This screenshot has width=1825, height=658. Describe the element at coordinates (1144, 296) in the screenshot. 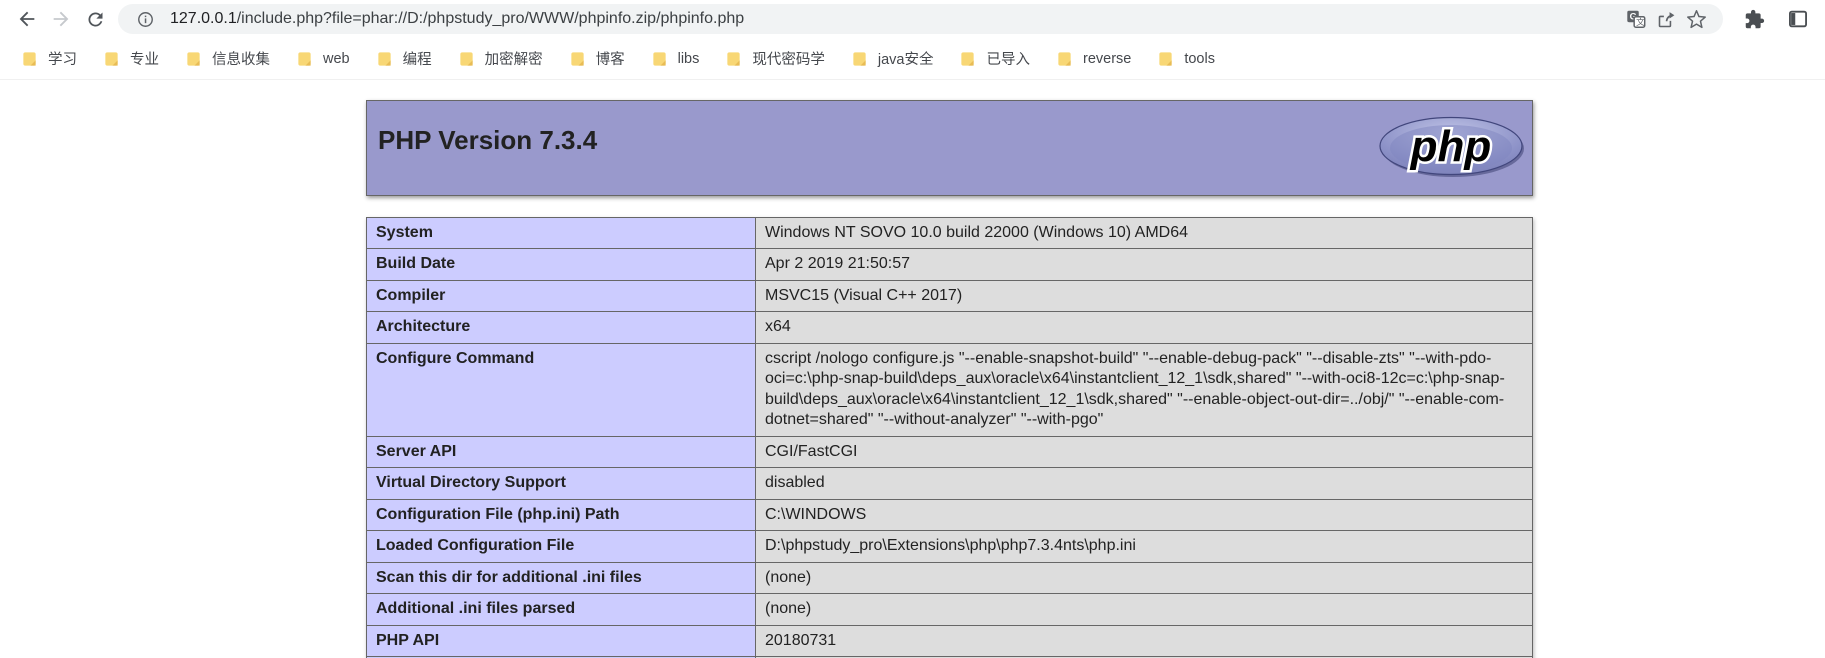

I see `row-value: MSVC15 (Visual C++ 2017)` at that location.